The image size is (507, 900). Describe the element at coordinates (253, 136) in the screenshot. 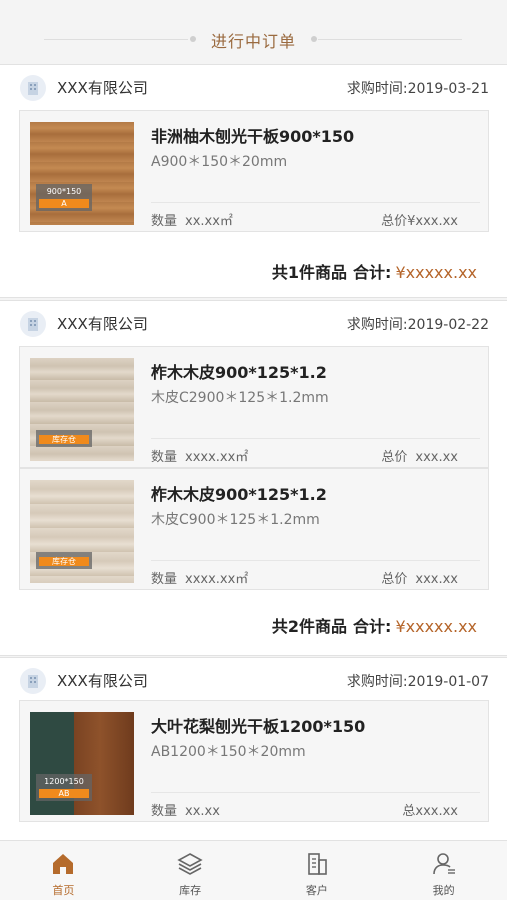

I see `product-name: 非洲柚木刨光干板900*150` at that location.